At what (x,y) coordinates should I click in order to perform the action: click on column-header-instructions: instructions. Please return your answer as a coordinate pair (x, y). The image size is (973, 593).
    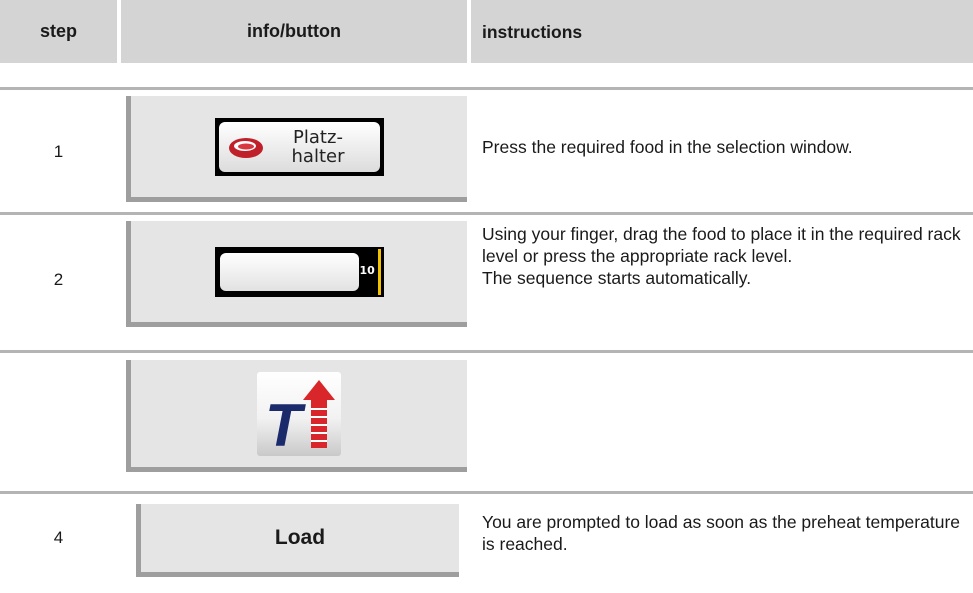
    Looking at the image, I should click on (722, 31).